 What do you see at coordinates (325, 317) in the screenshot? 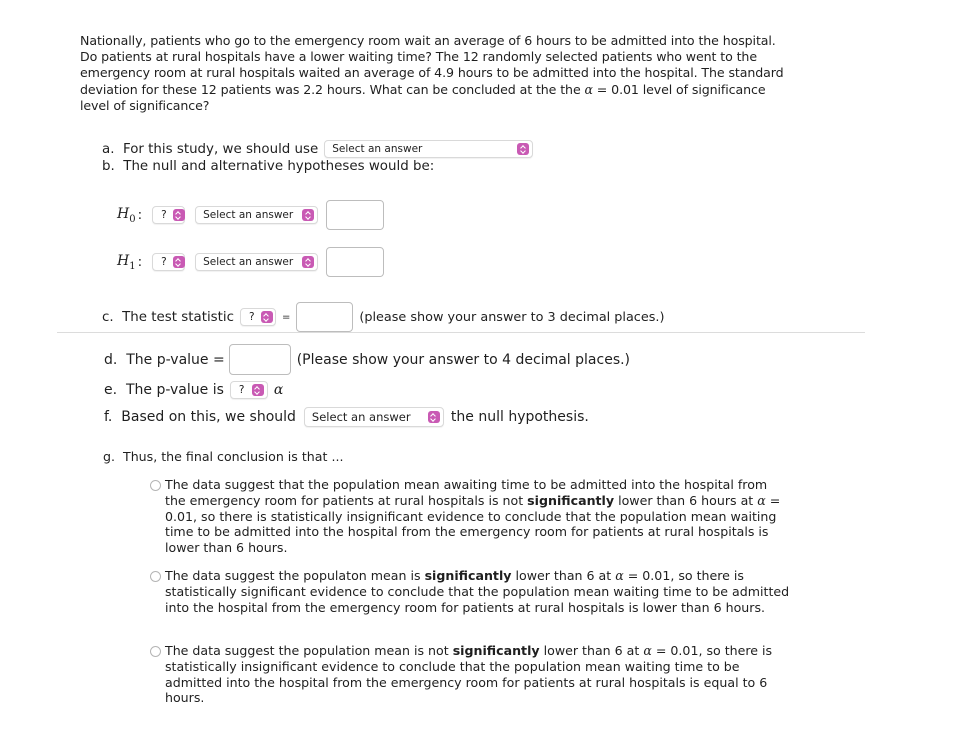
I see `test-statistic-input` at bounding box center [325, 317].